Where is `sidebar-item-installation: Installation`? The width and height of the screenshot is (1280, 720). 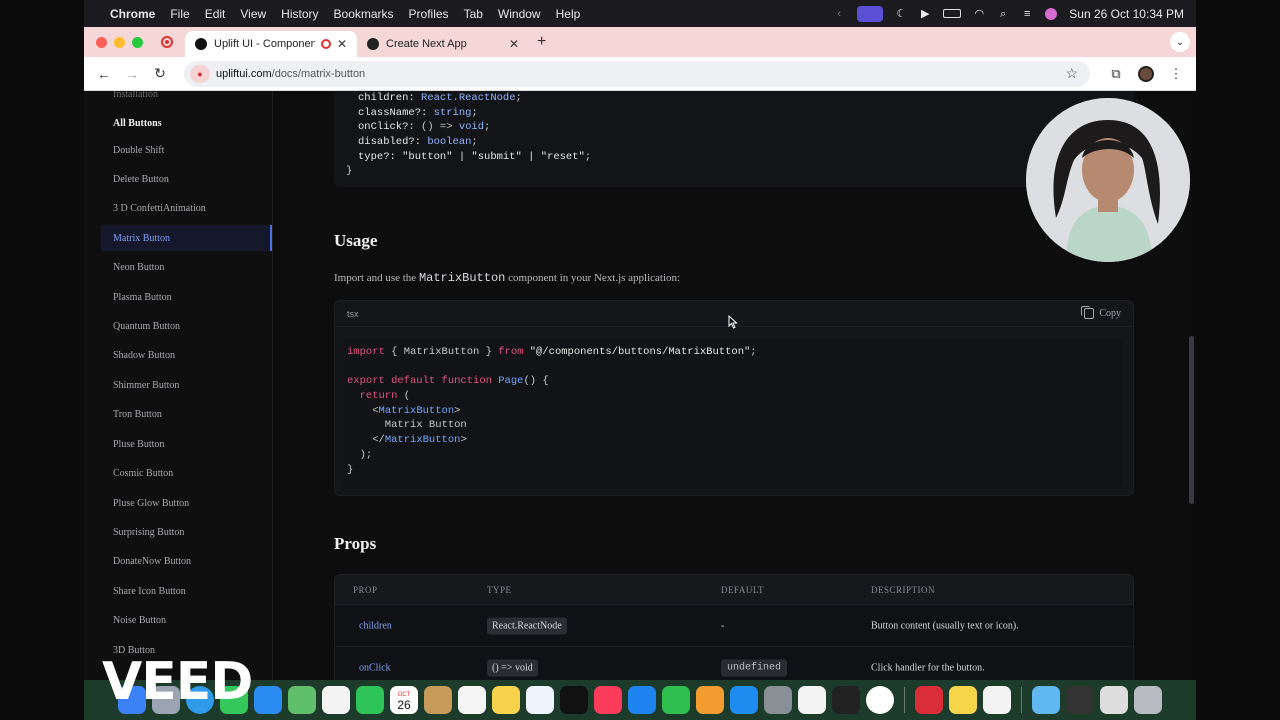
sidebar-item-installation: Installation is located at coordinates (186, 99).